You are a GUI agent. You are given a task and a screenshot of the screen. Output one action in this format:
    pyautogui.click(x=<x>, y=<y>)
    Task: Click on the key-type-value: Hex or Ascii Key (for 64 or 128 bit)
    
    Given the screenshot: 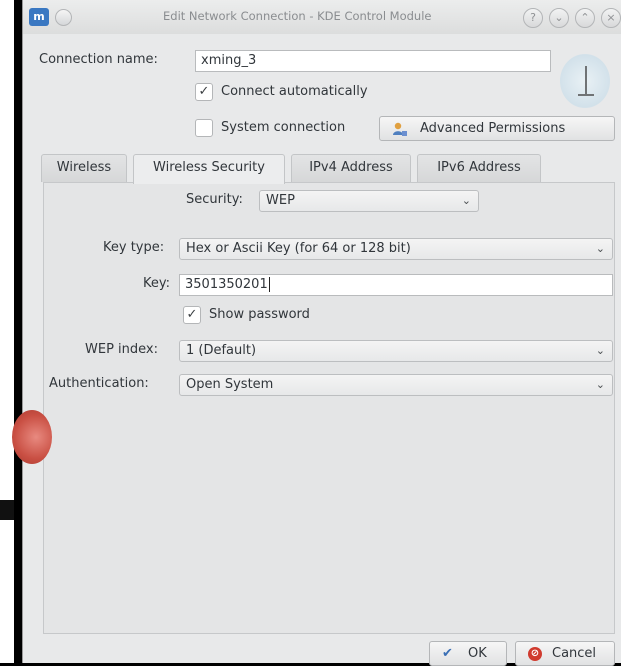 What is the action you would take?
    pyautogui.click(x=298, y=248)
    